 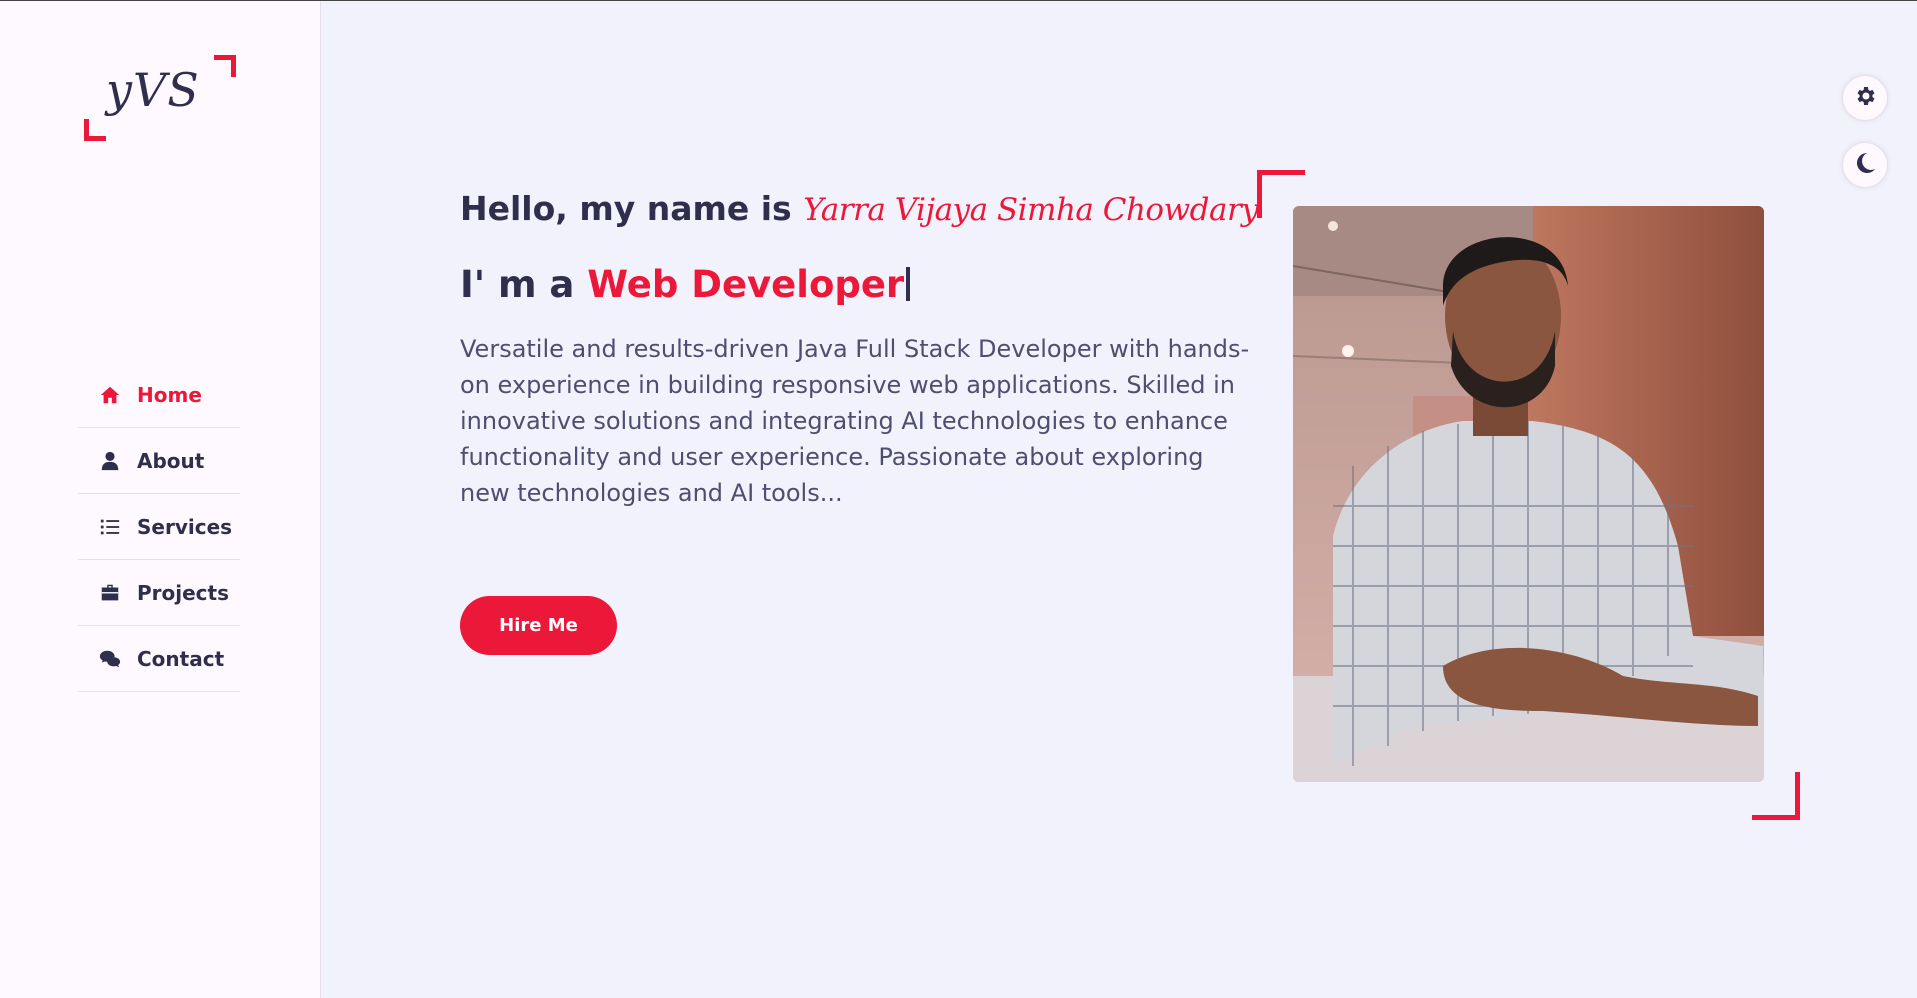 I want to click on theme-toggle-button, so click(x=1865, y=165).